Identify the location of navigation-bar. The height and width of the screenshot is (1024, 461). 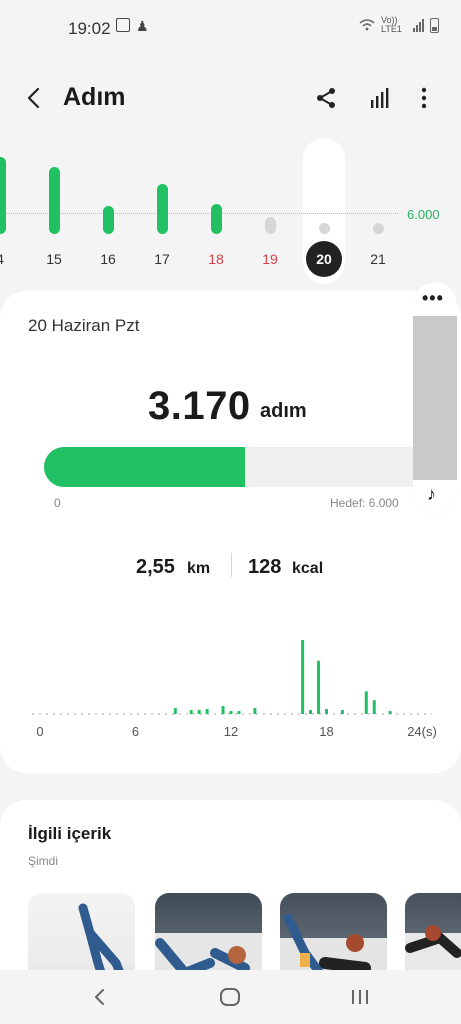
(230, 997).